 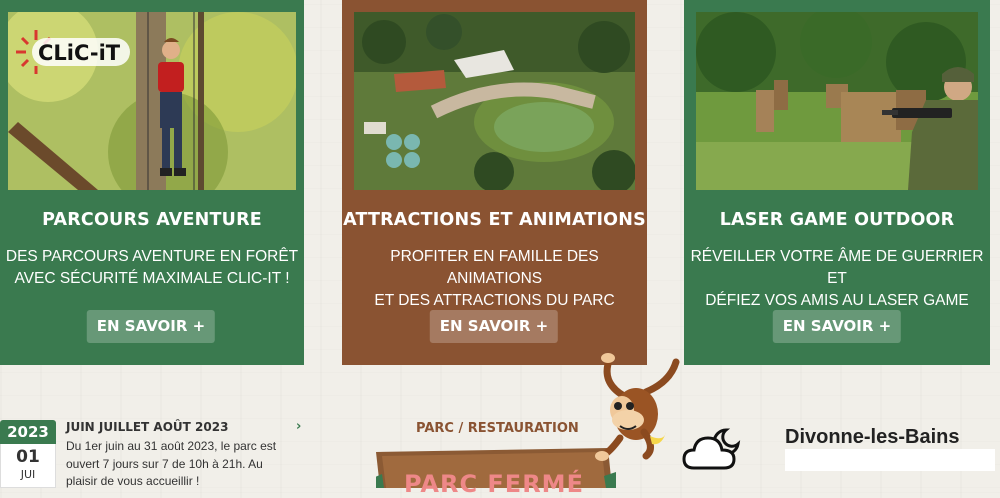 I want to click on parc-restauration-label: PARC / RESTAURATION, so click(x=497, y=428).